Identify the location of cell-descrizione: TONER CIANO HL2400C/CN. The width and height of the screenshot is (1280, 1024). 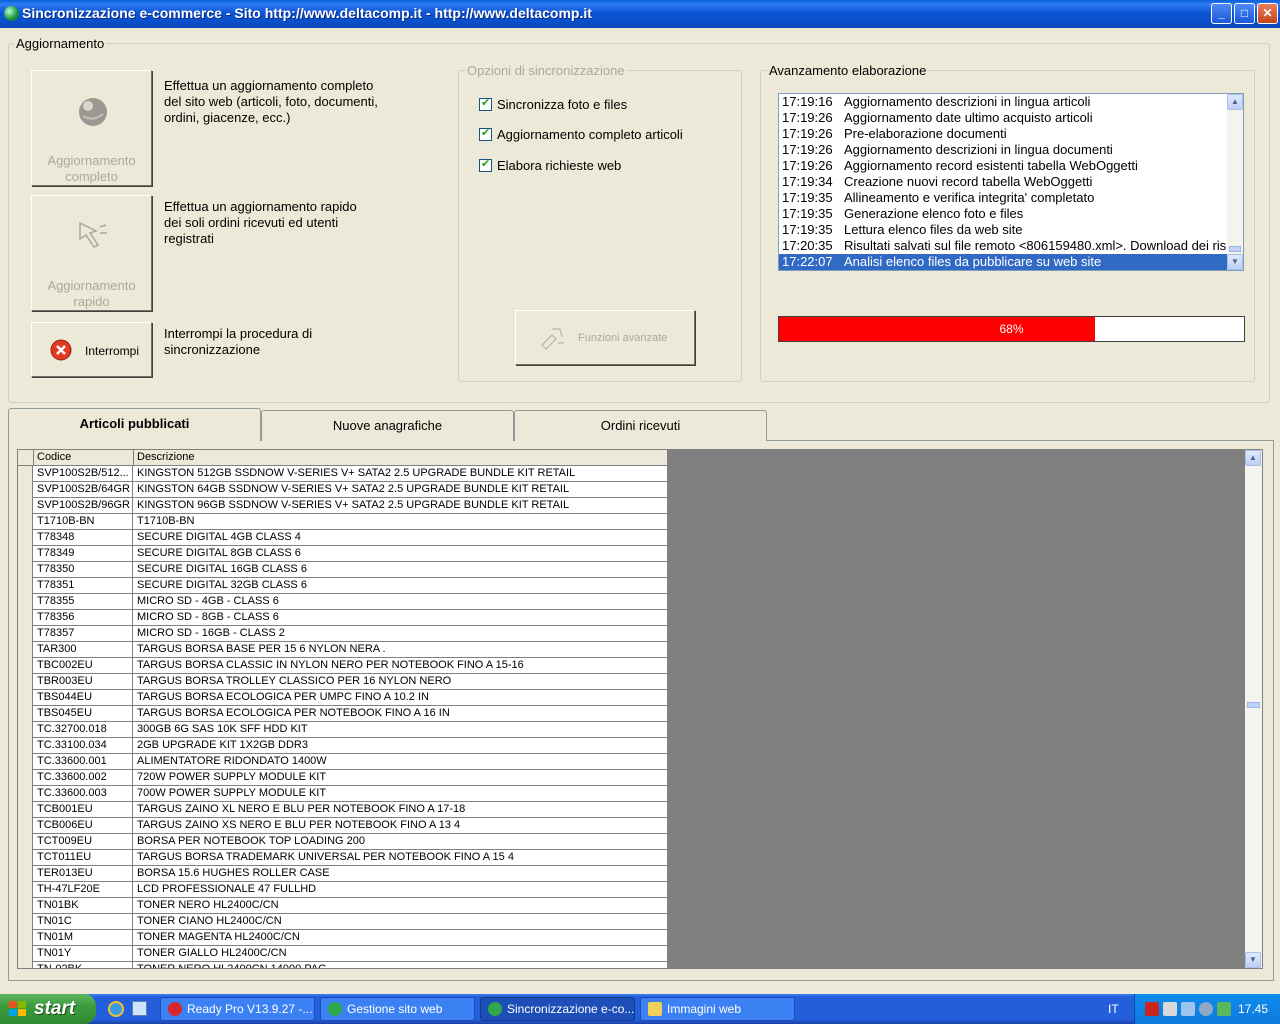
(401, 922).